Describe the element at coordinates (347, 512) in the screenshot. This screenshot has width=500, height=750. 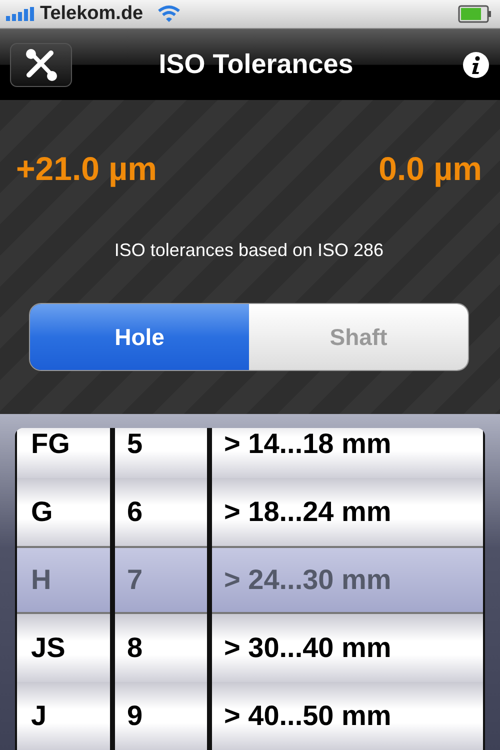
I see `picker-item: > 18...24 mm` at that location.